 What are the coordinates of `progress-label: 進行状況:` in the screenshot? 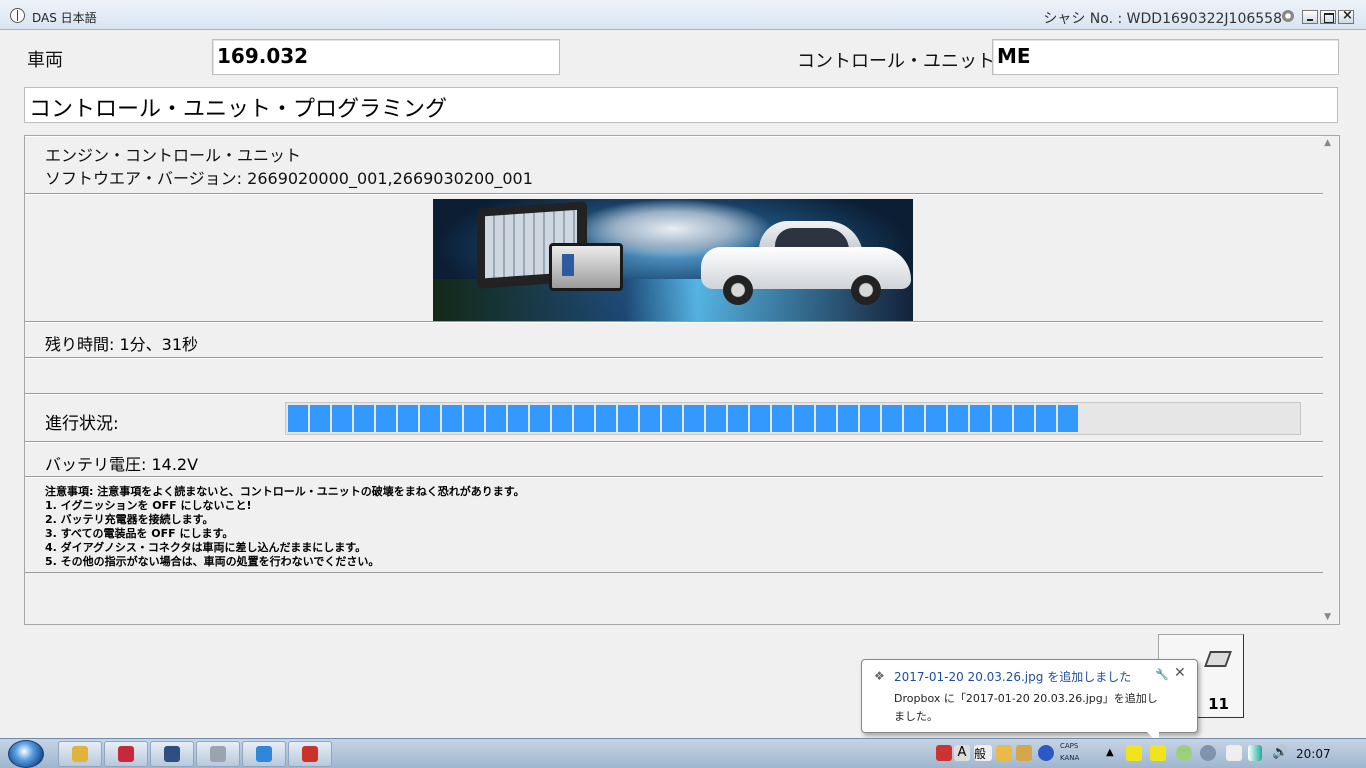 It's located at (82, 424).